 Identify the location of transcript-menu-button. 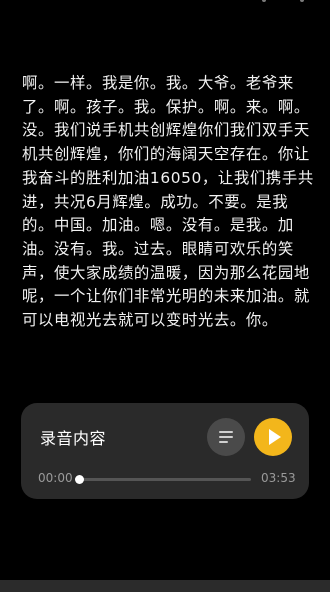
(226, 437).